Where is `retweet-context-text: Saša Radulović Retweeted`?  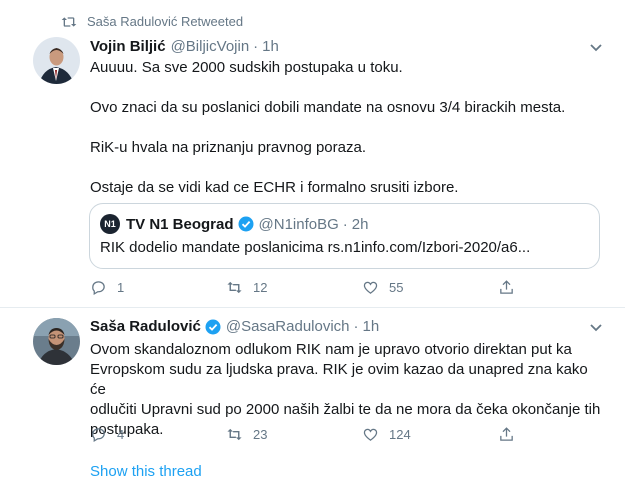 retweet-context-text: Saša Radulović Retweeted is located at coordinates (165, 21).